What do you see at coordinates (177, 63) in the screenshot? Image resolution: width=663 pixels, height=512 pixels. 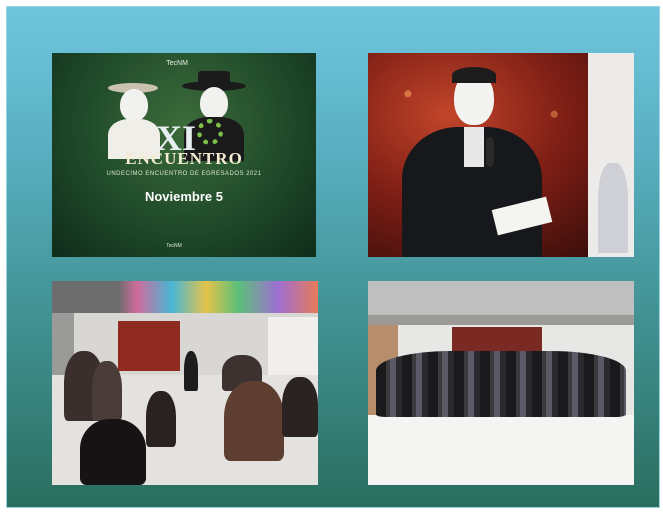 I see `tecnm-logo: TecNM` at bounding box center [177, 63].